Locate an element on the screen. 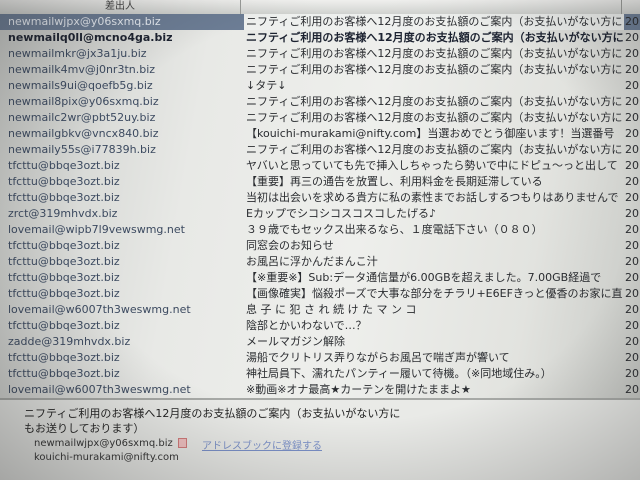 This screenshot has height=480, width=640. message-sender: zrct@319mhvdx.biz is located at coordinates (63, 213).